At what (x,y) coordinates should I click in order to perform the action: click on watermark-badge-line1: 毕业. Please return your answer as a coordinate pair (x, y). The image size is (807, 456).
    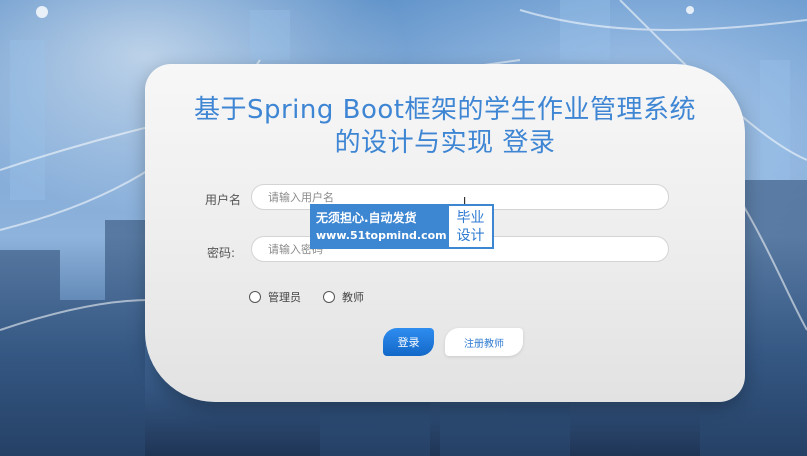
    Looking at the image, I should click on (470, 217).